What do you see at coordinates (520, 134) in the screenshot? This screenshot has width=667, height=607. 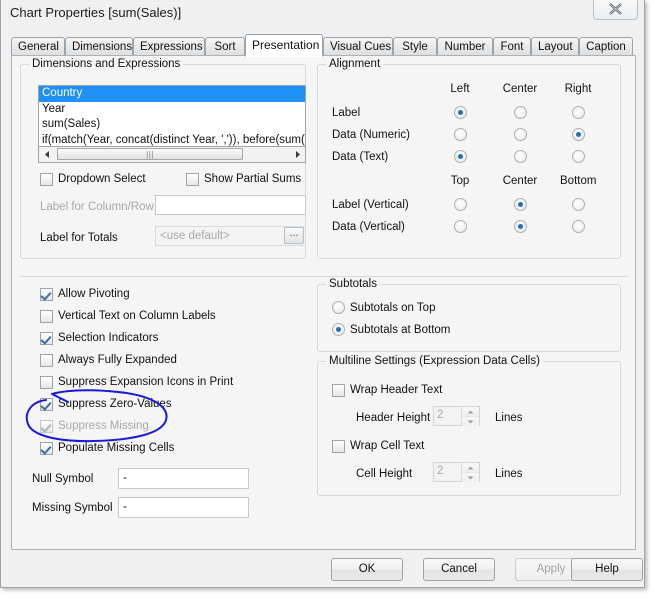 I see `radio-data-numeric--center` at bounding box center [520, 134].